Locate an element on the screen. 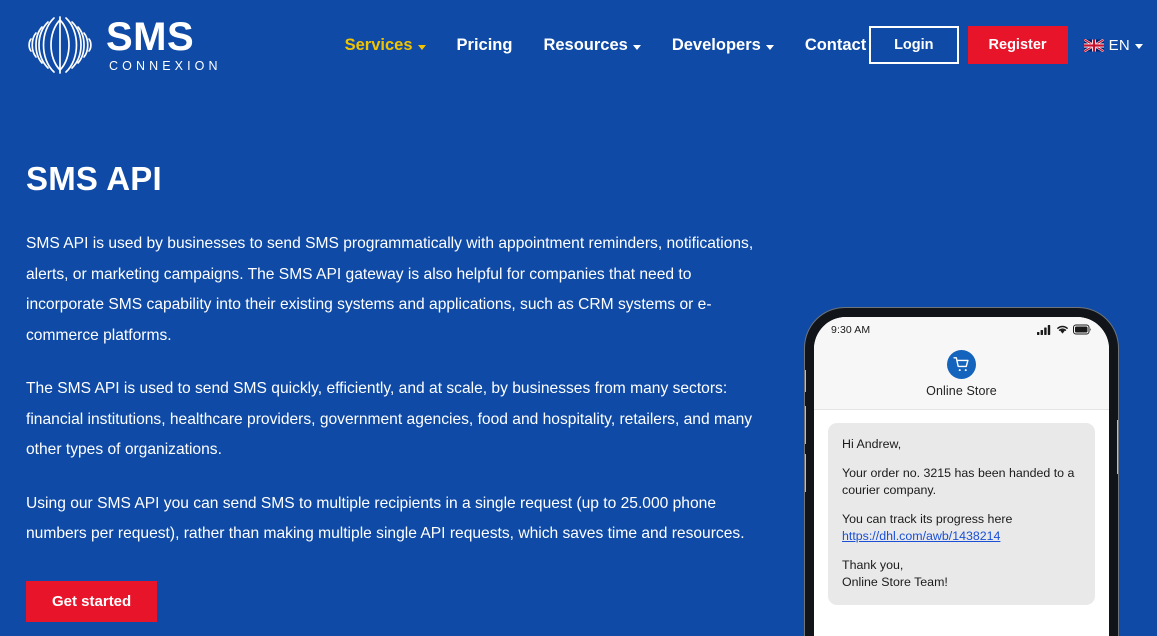  phone-volume-up-button is located at coordinates (805, 425).